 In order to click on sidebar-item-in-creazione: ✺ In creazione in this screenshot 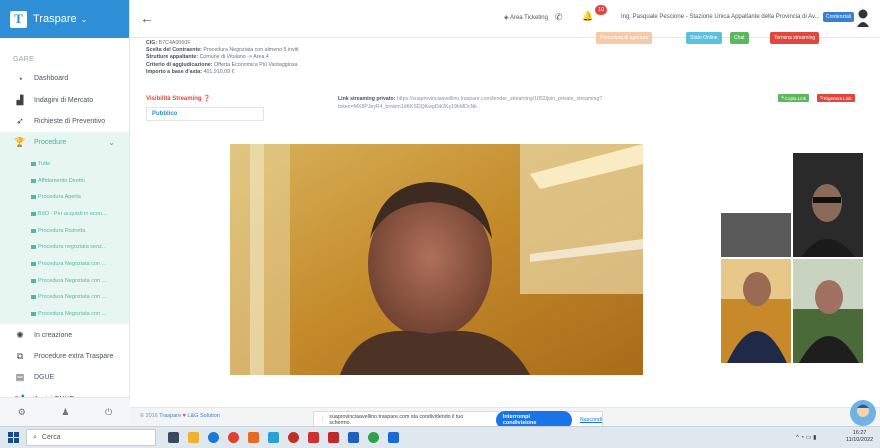, I will do `click(64, 334)`.